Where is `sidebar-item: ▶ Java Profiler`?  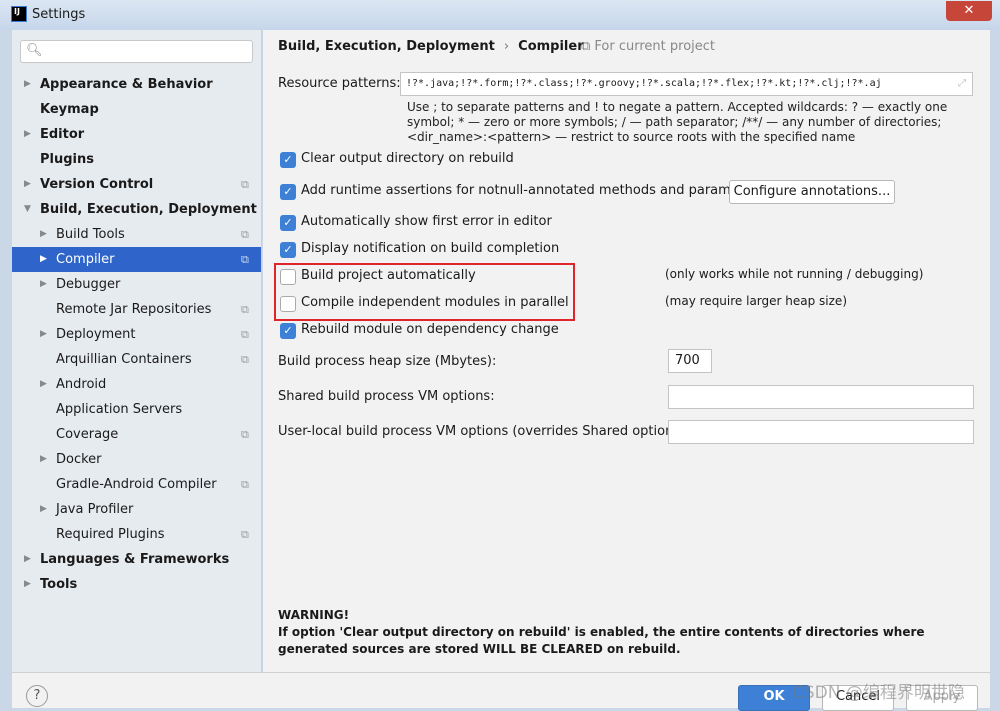
sidebar-item: ▶ Java Profiler is located at coordinates (136, 509).